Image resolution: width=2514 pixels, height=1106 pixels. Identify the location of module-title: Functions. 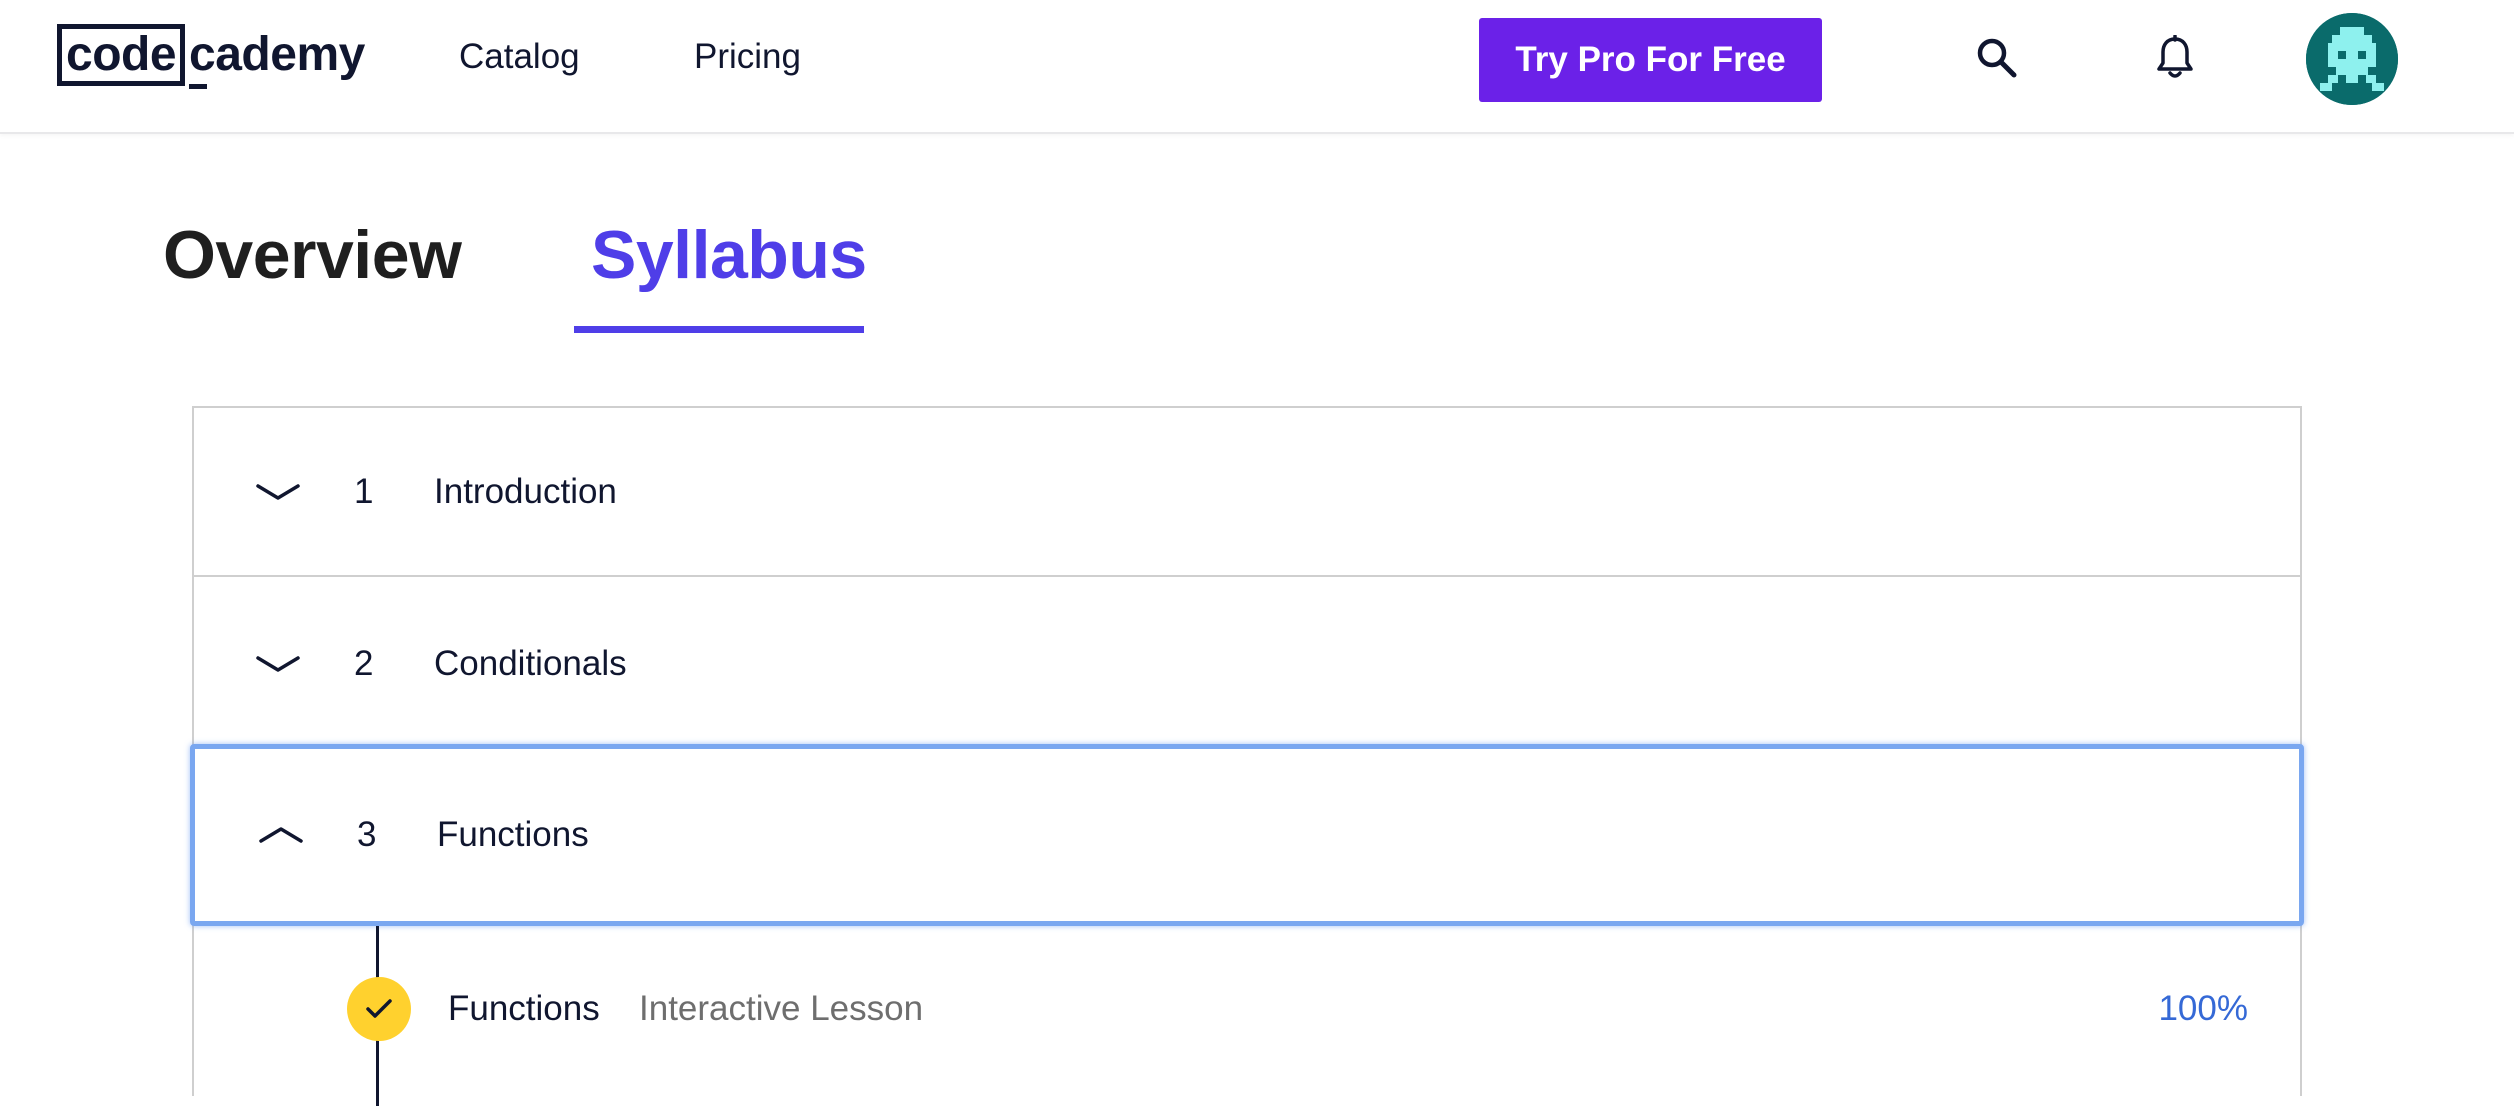
(513, 834).